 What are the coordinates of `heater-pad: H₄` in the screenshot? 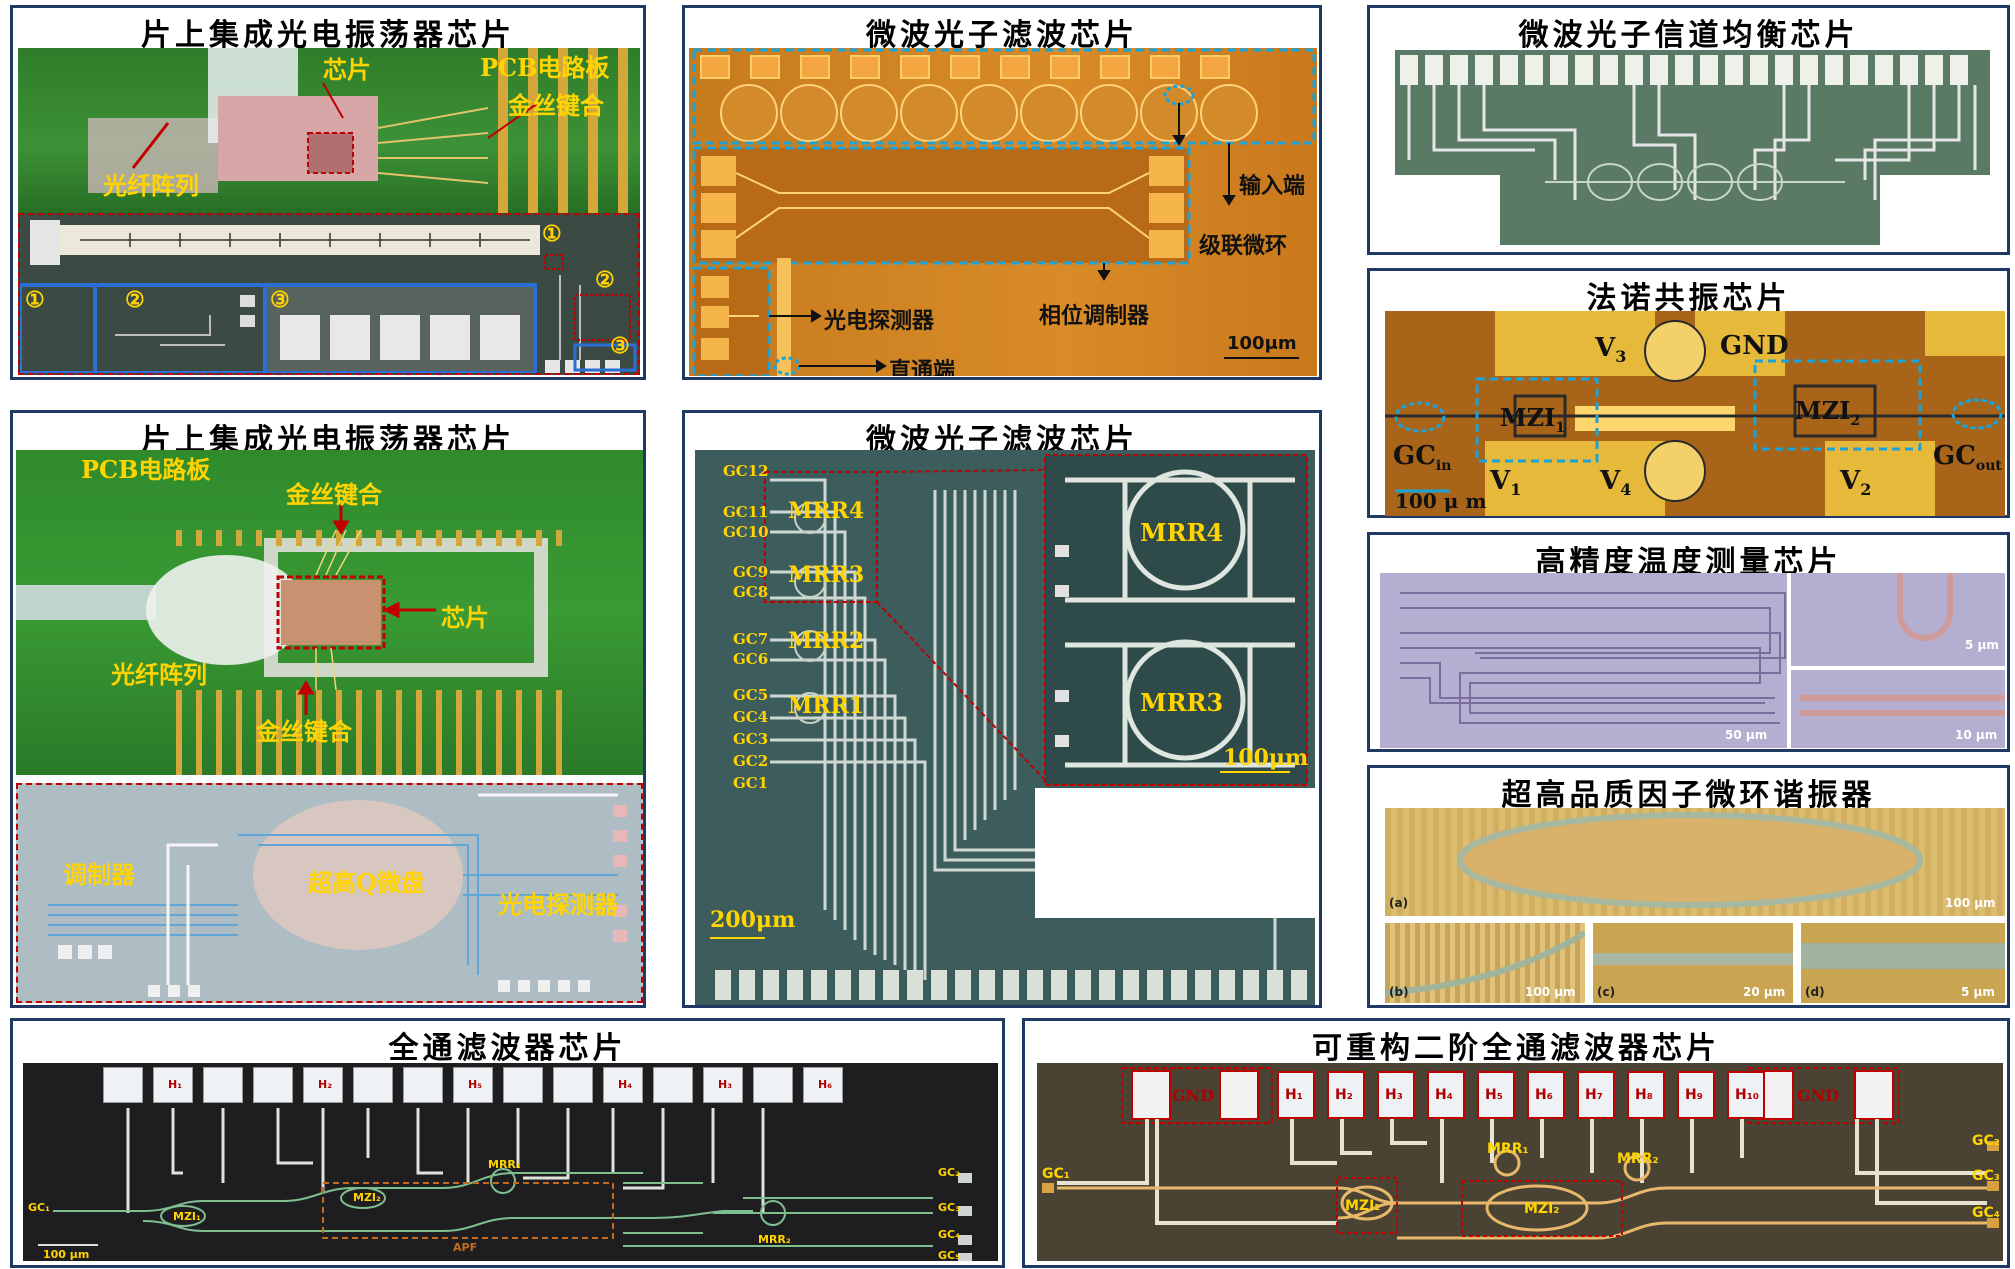 It's located at (623, 1085).